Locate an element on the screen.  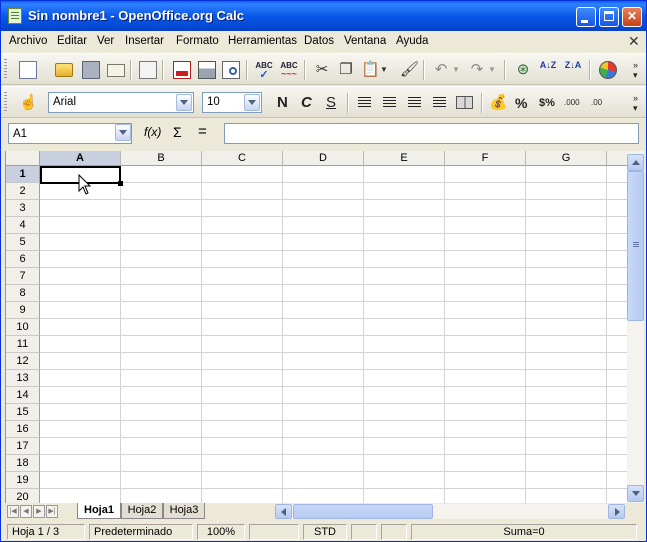
paste-icon: 📋 is located at coordinates (370, 70).